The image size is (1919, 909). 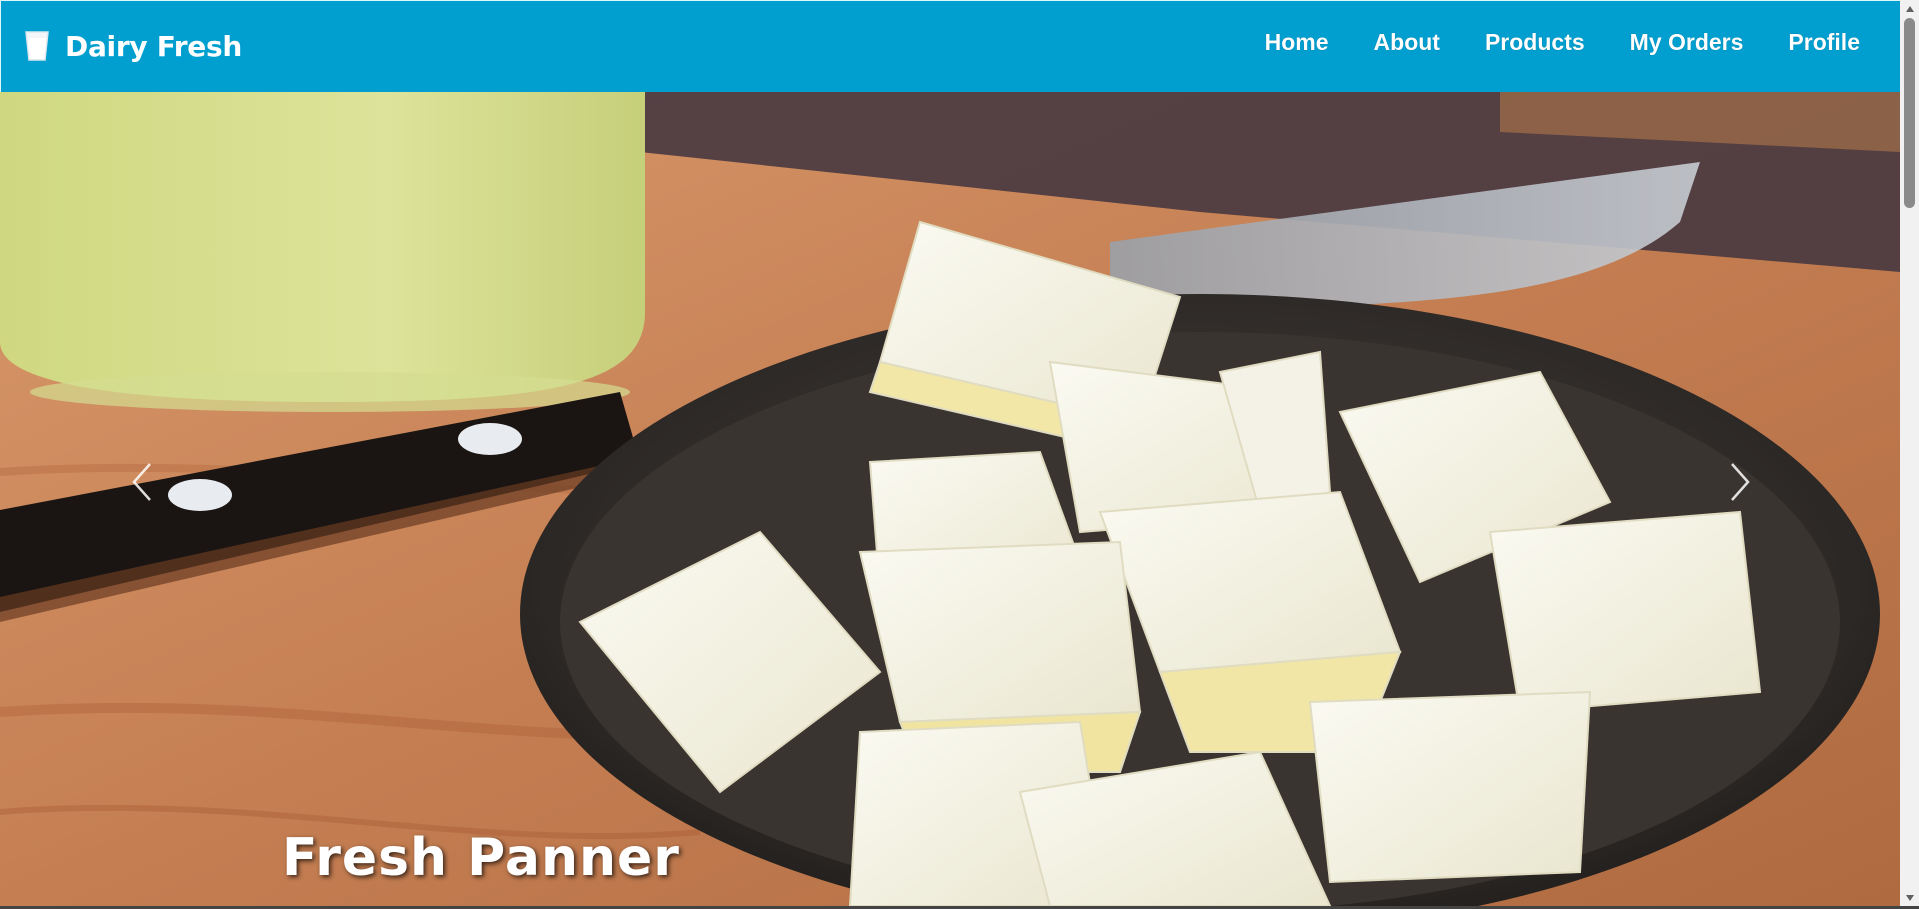 I want to click on nav-my-orders: My Orders, so click(x=1687, y=42).